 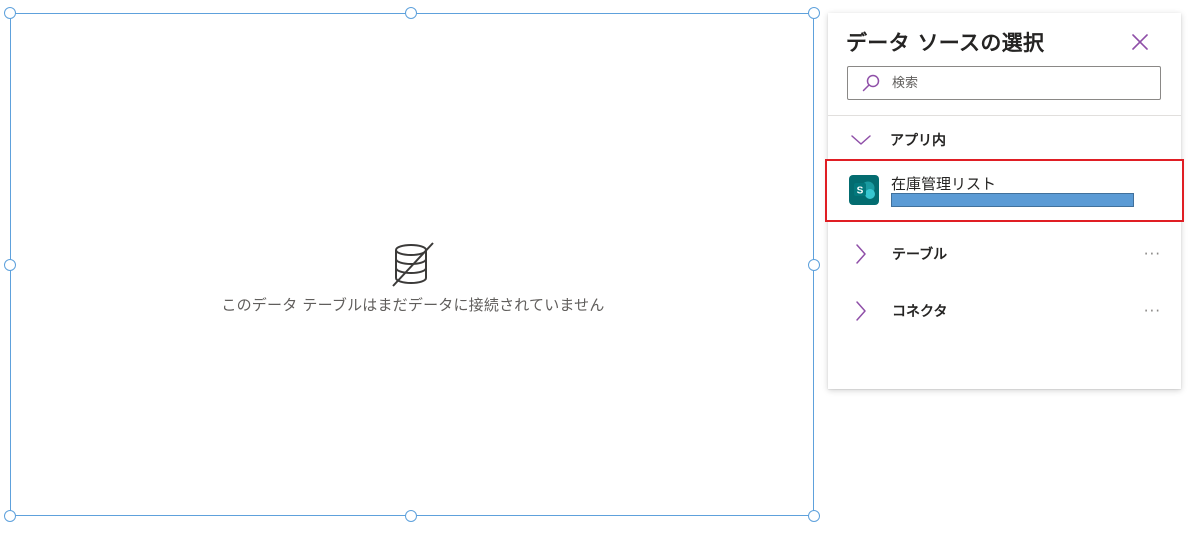 I want to click on sharepoint-icon: S, so click(x=864, y=190).